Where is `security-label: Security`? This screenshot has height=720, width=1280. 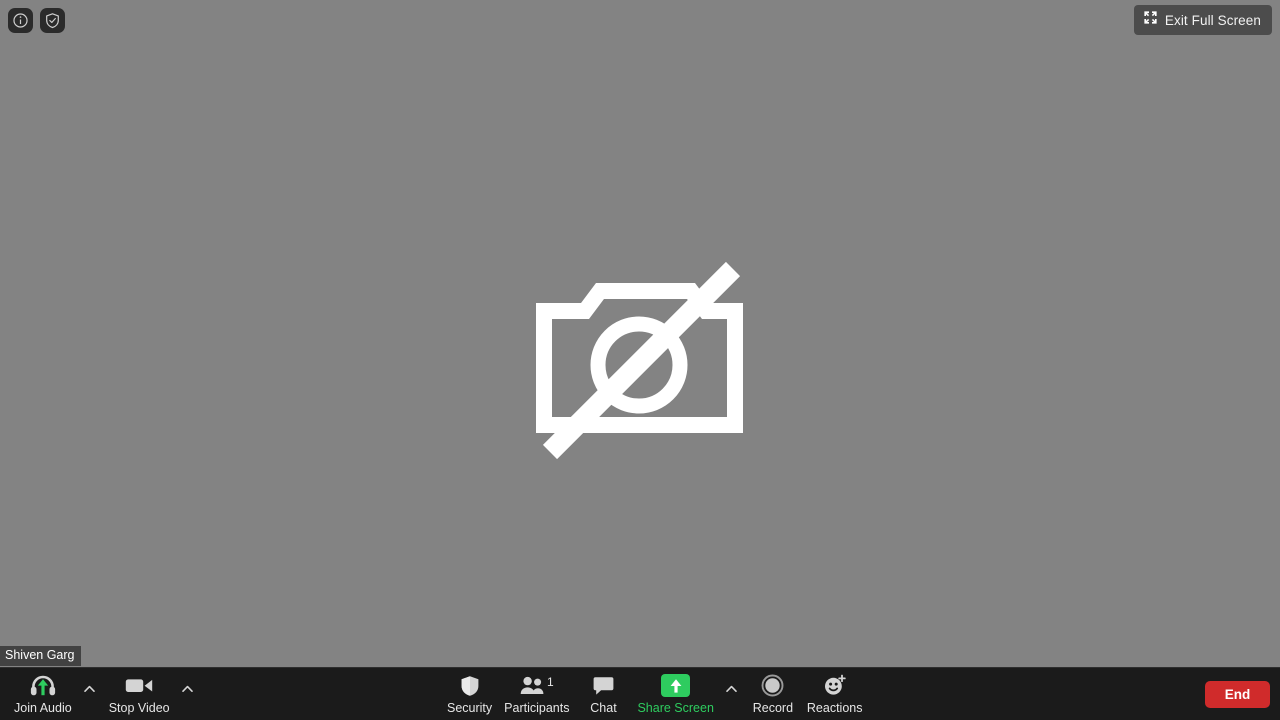
security-label: Security is located at coordinates (470, 708).